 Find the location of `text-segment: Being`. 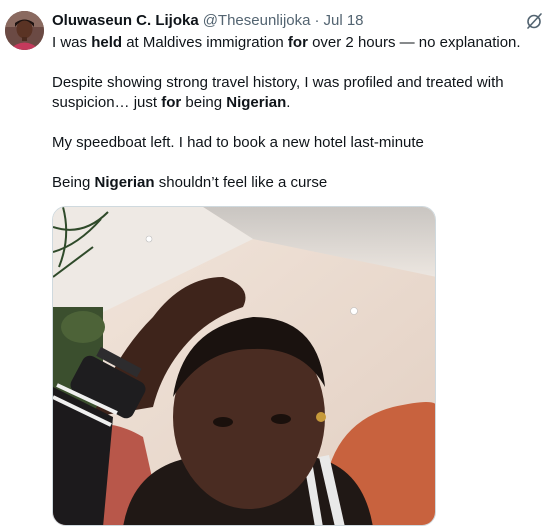

text-segment: Being is located at coordinates (73, 182).